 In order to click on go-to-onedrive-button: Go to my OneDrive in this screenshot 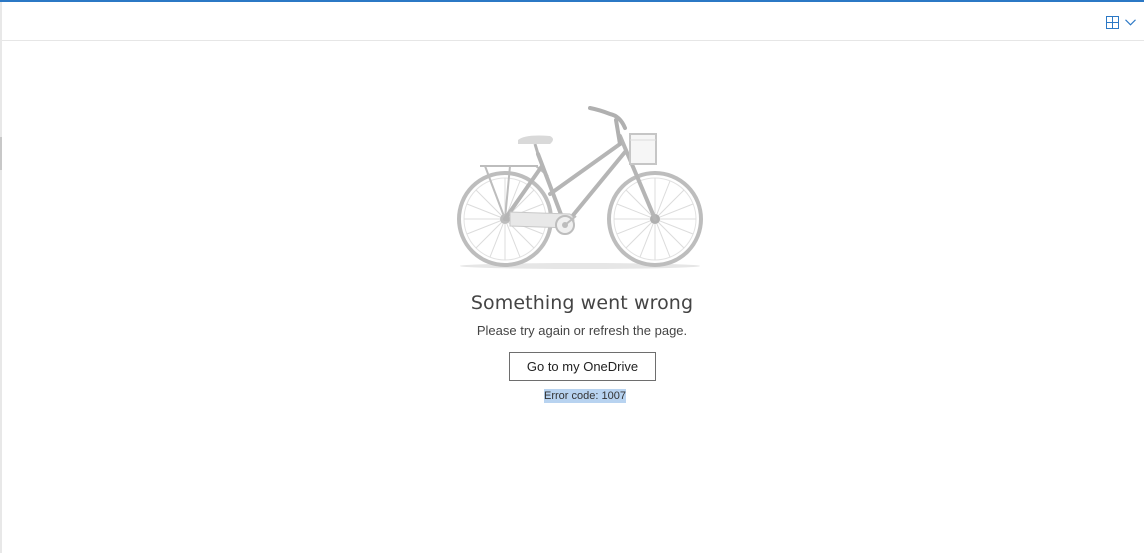, I will do `click(582, 366)`.